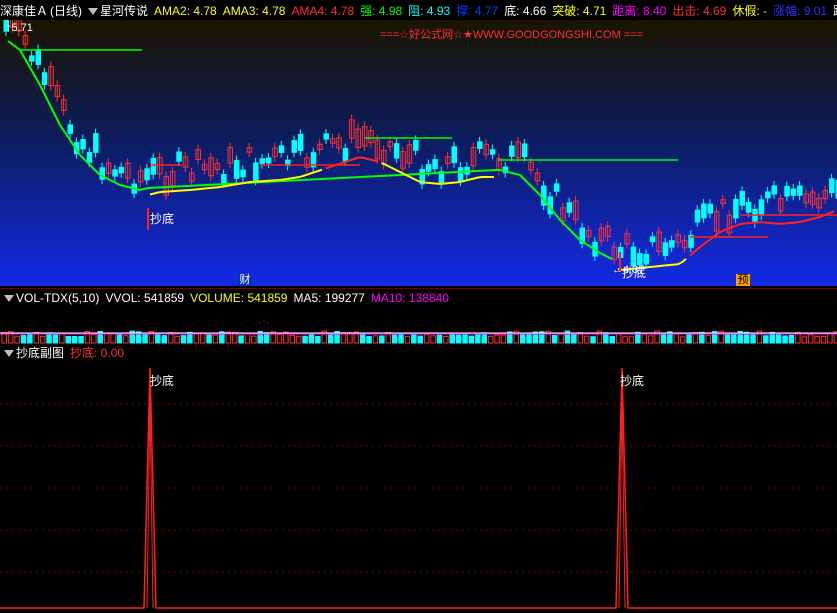 Image resolution: width=837 pixels, height=613 pixels. I want to click on stock-name: 深康佳Ａ, so click(24, 11).